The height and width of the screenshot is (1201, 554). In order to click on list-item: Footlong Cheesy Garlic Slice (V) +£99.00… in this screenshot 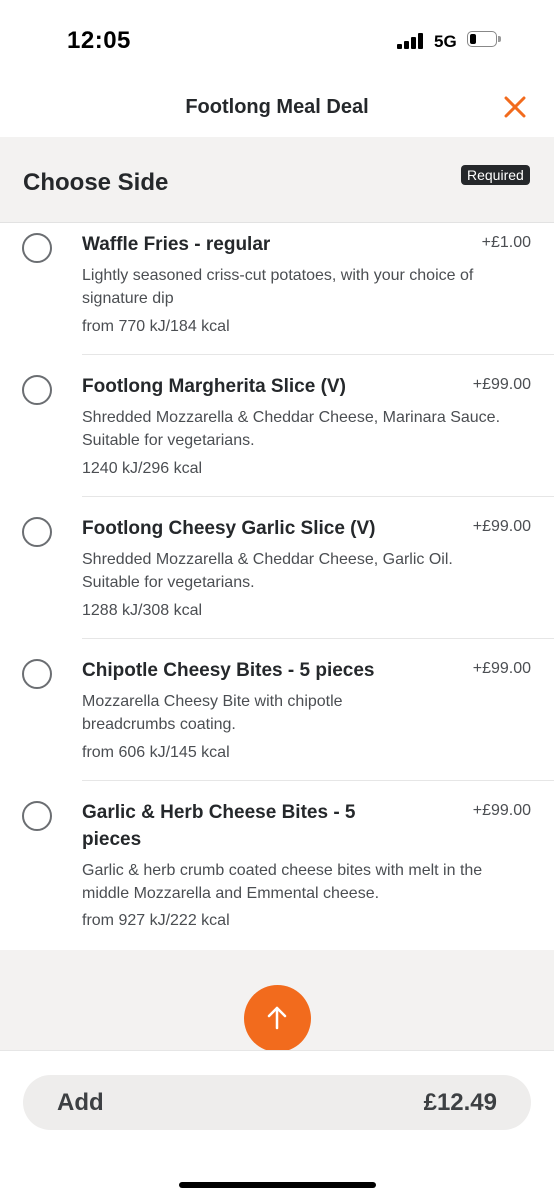, I will do `click(277, 568)`.